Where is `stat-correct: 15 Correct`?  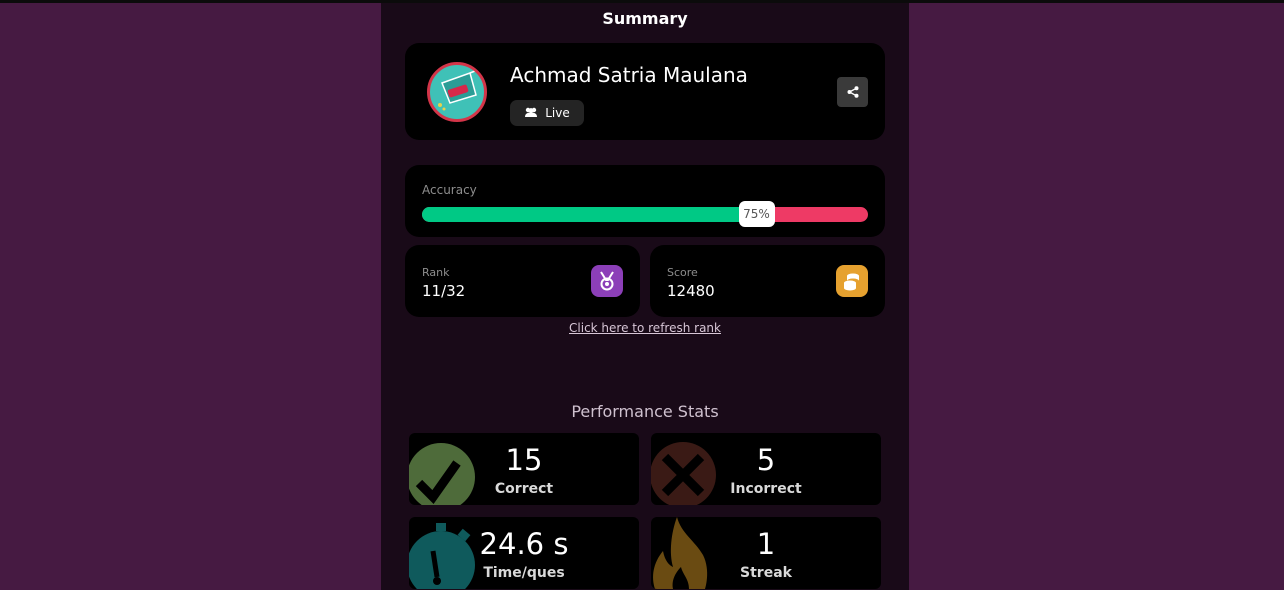
stat-correct: 15 Correct is located at coordinates (524, 469).